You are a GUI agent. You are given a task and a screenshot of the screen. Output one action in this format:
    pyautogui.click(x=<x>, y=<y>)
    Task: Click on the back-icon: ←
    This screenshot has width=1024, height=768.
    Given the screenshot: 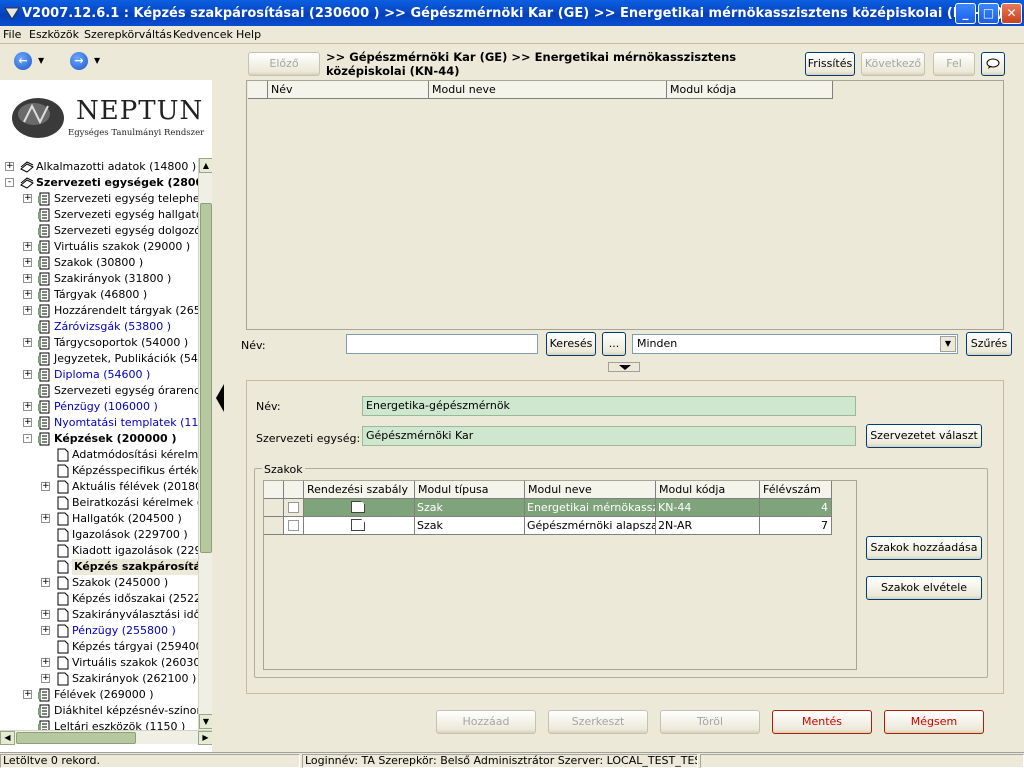 What is the action you would take?
    pyautogui.click(x=23, y=61)
    